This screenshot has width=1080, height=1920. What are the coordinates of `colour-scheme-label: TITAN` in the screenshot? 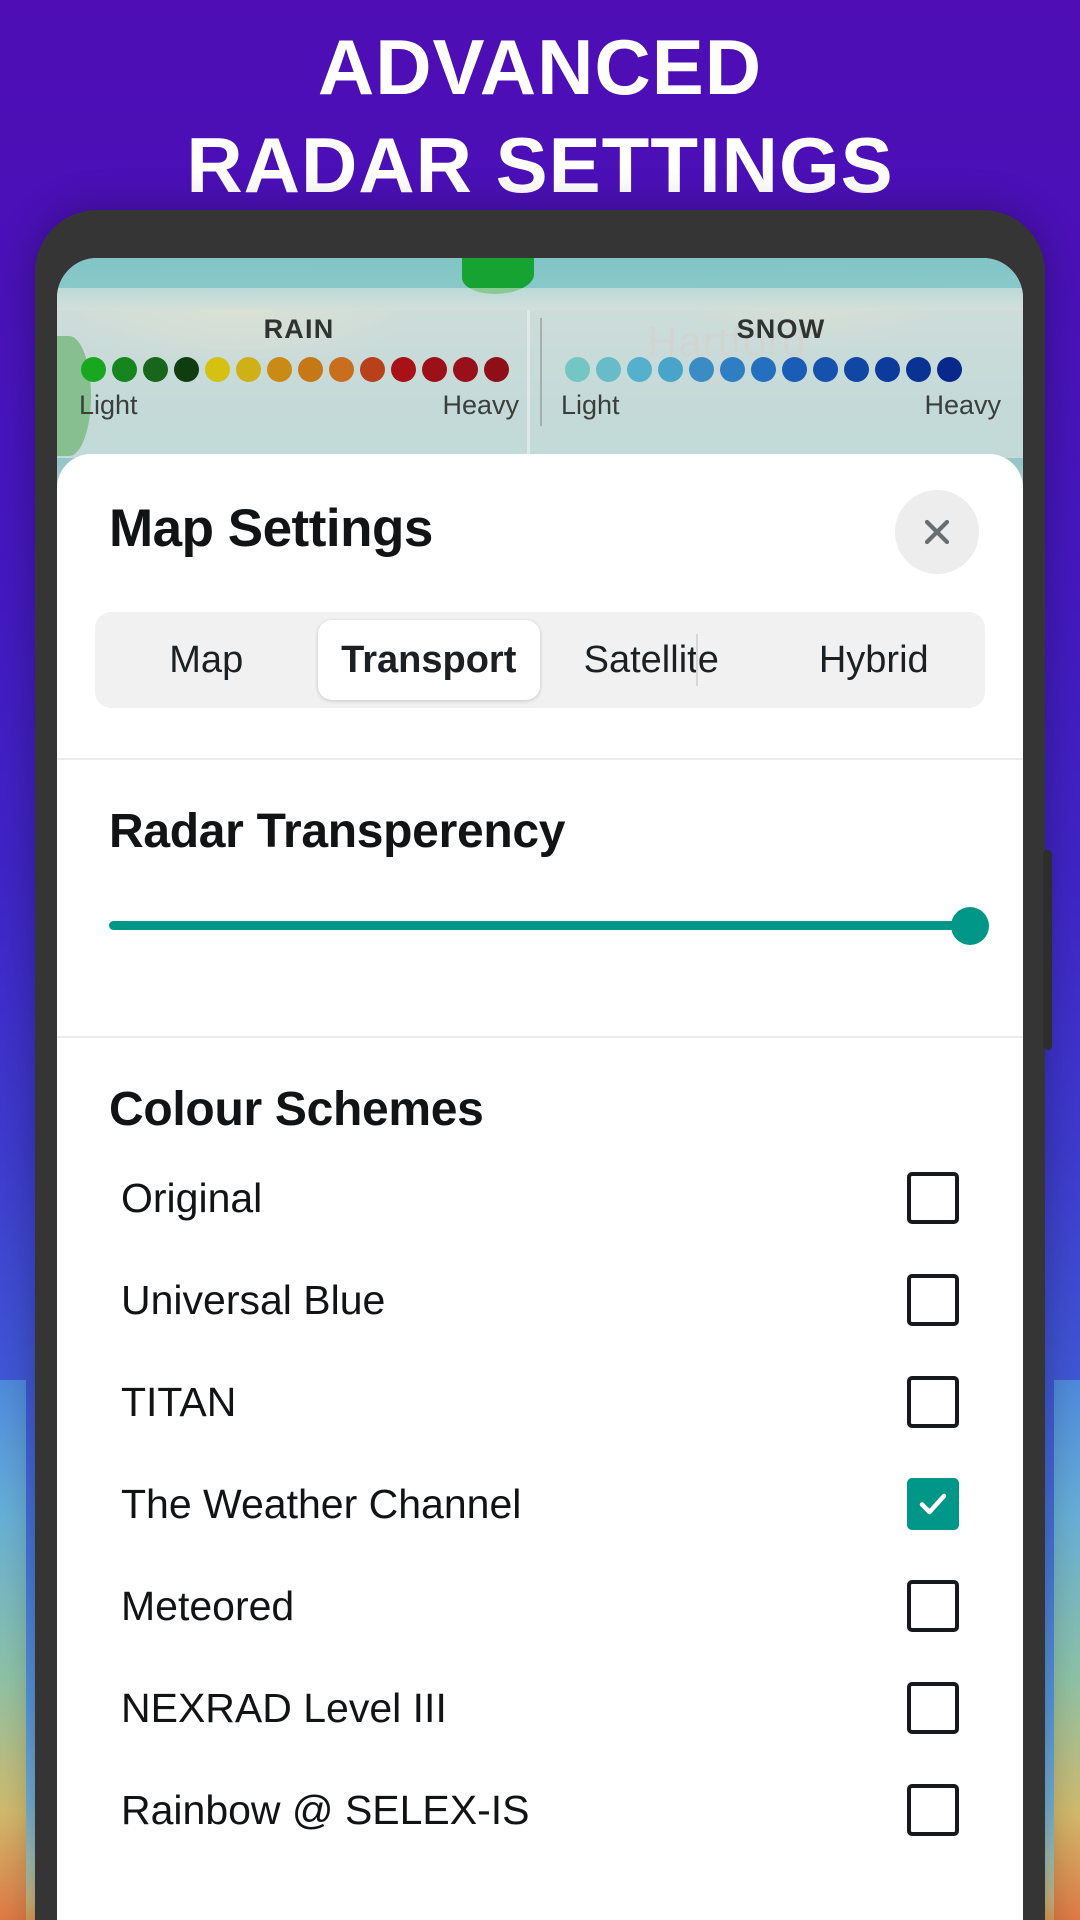 It's located at (179, 1401).